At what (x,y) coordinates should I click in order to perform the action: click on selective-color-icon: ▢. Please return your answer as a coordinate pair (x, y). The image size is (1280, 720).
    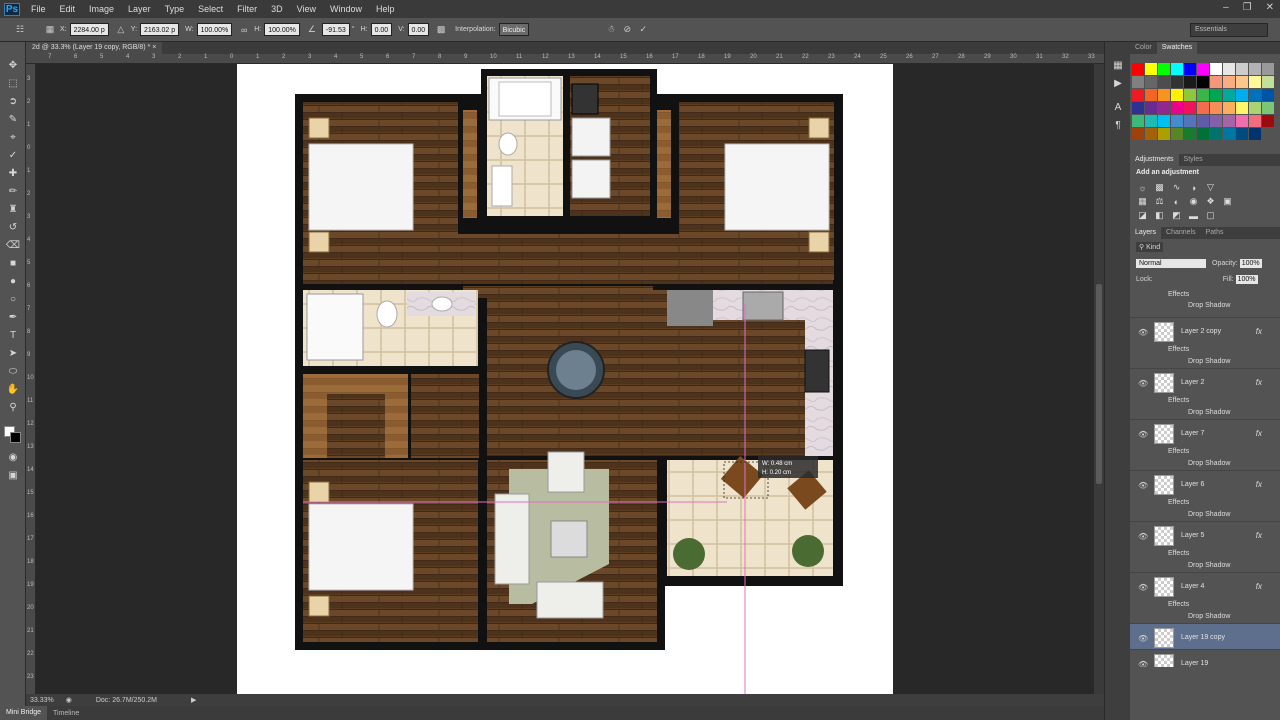
    Looking at the image, I should click on (1210, 215).